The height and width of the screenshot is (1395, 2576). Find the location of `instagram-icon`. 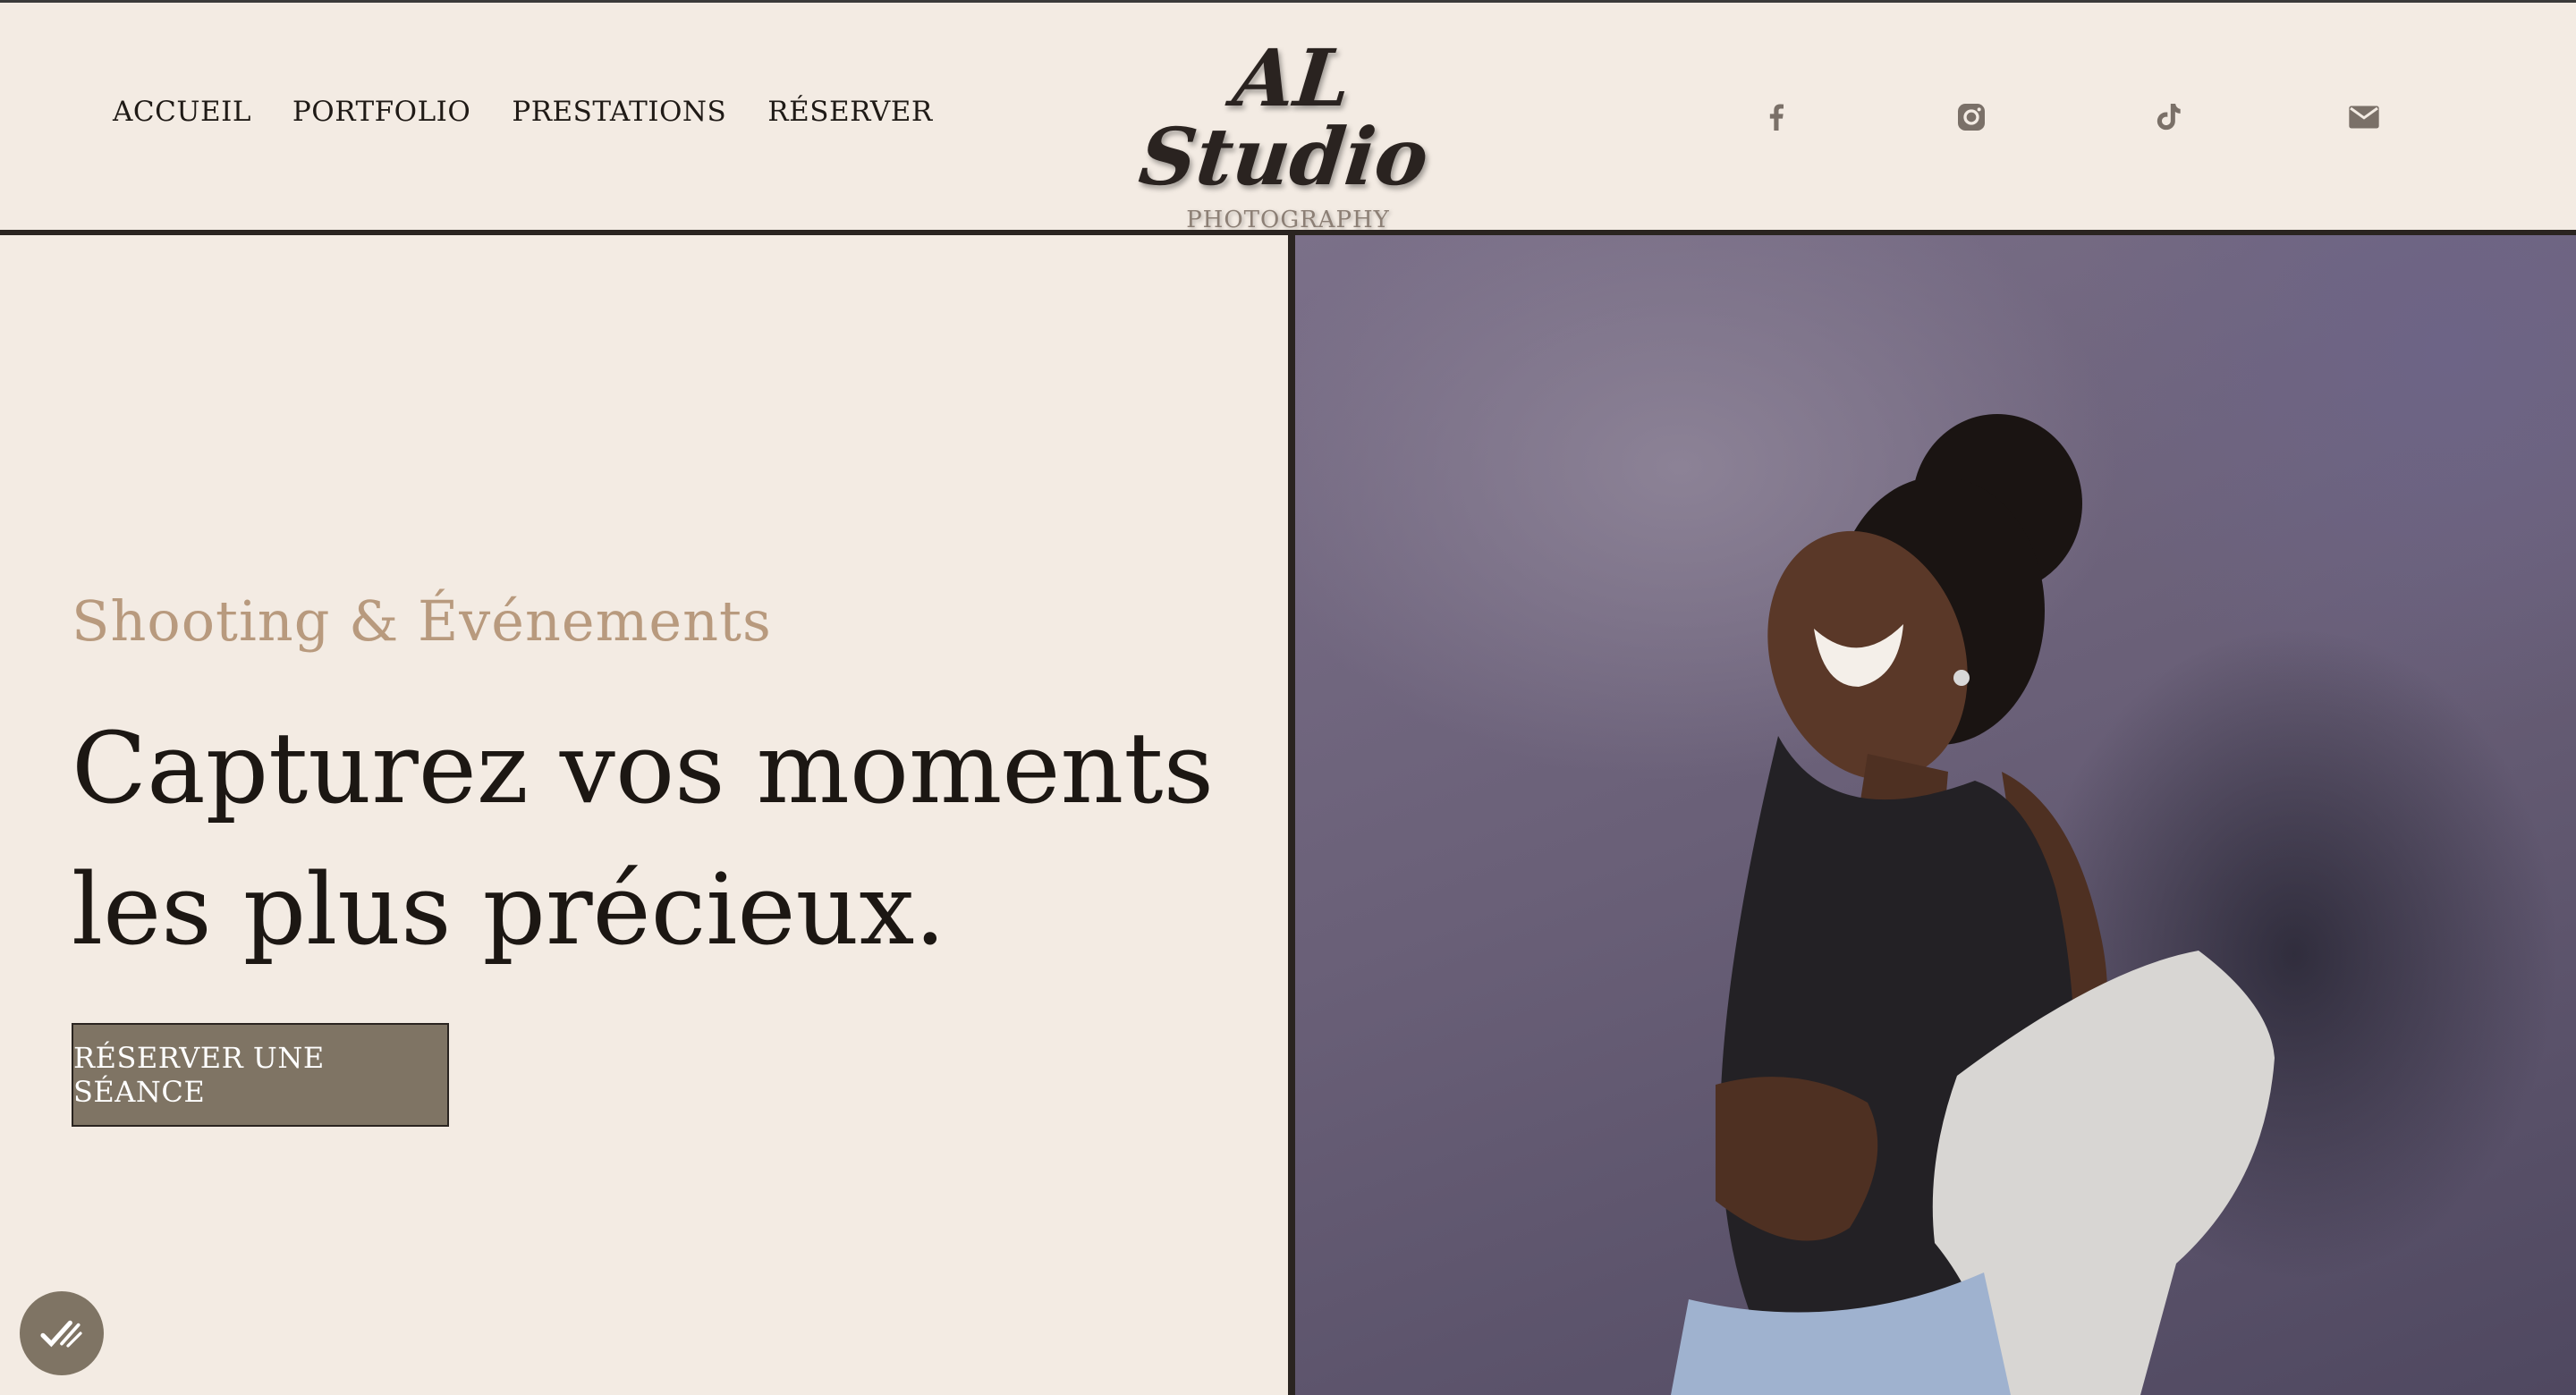

instagram-icon is located at coordinates (1971, 117).